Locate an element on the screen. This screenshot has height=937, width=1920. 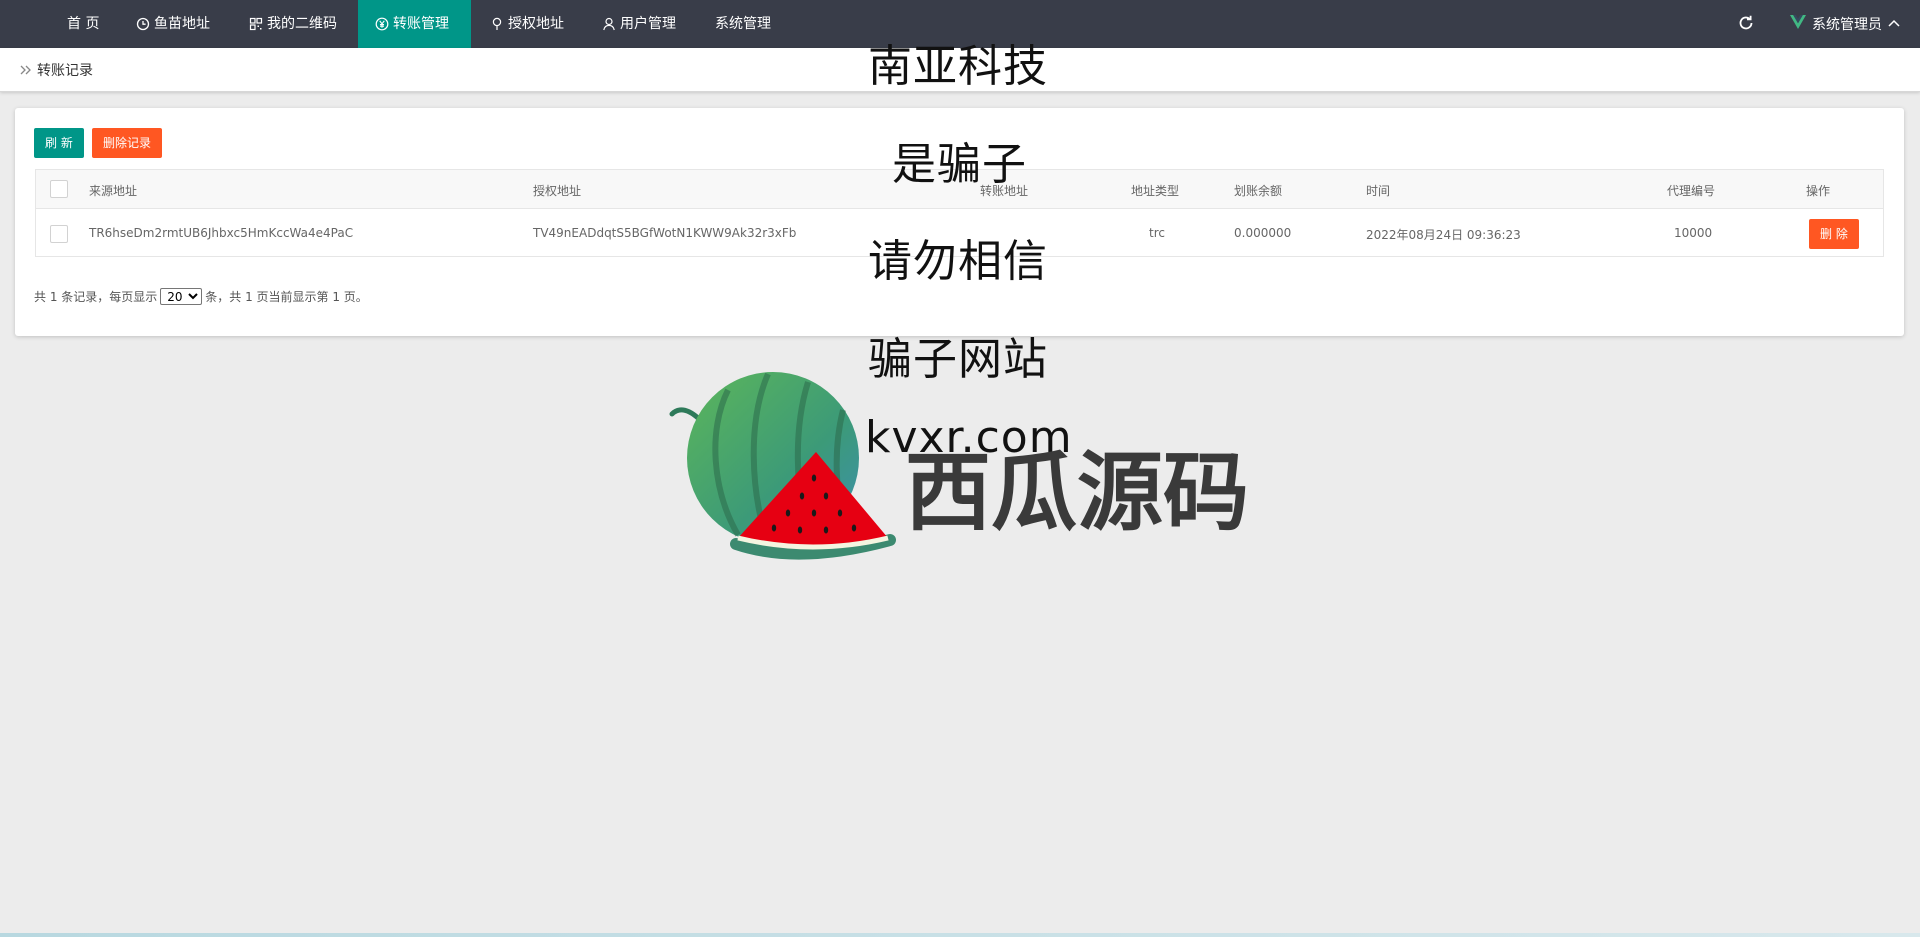
nav-user-management: 用户管理 is located at coordinates (639, 24).